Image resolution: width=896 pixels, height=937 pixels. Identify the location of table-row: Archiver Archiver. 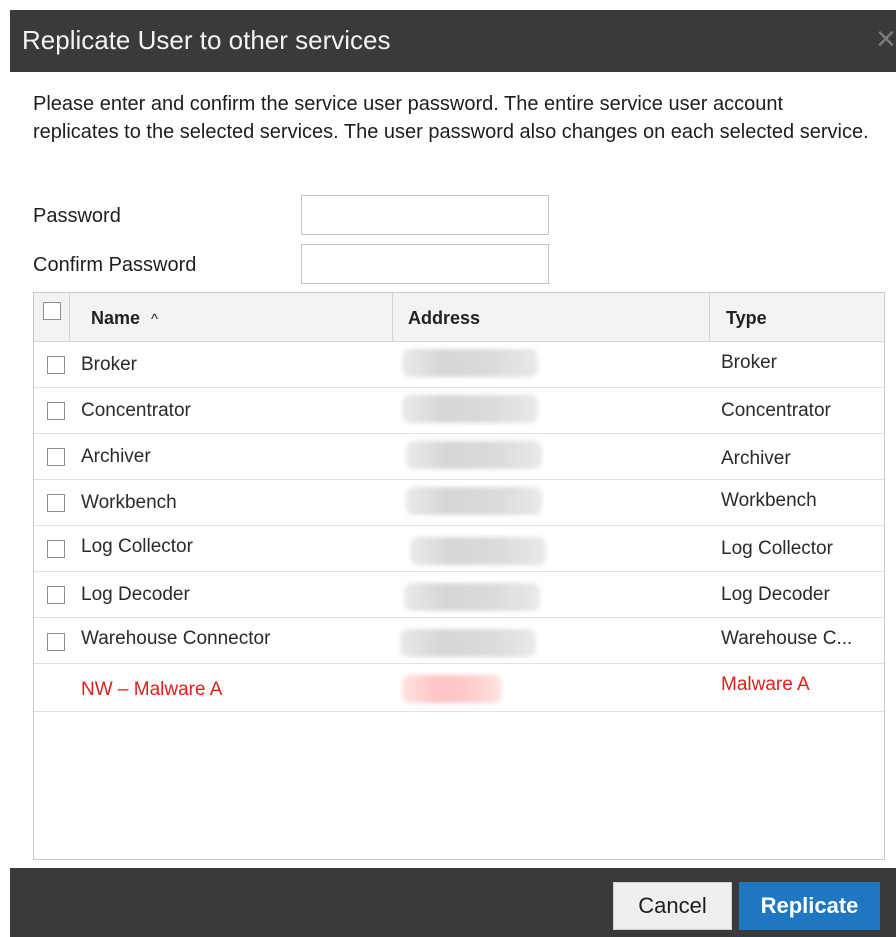
(459, 456).